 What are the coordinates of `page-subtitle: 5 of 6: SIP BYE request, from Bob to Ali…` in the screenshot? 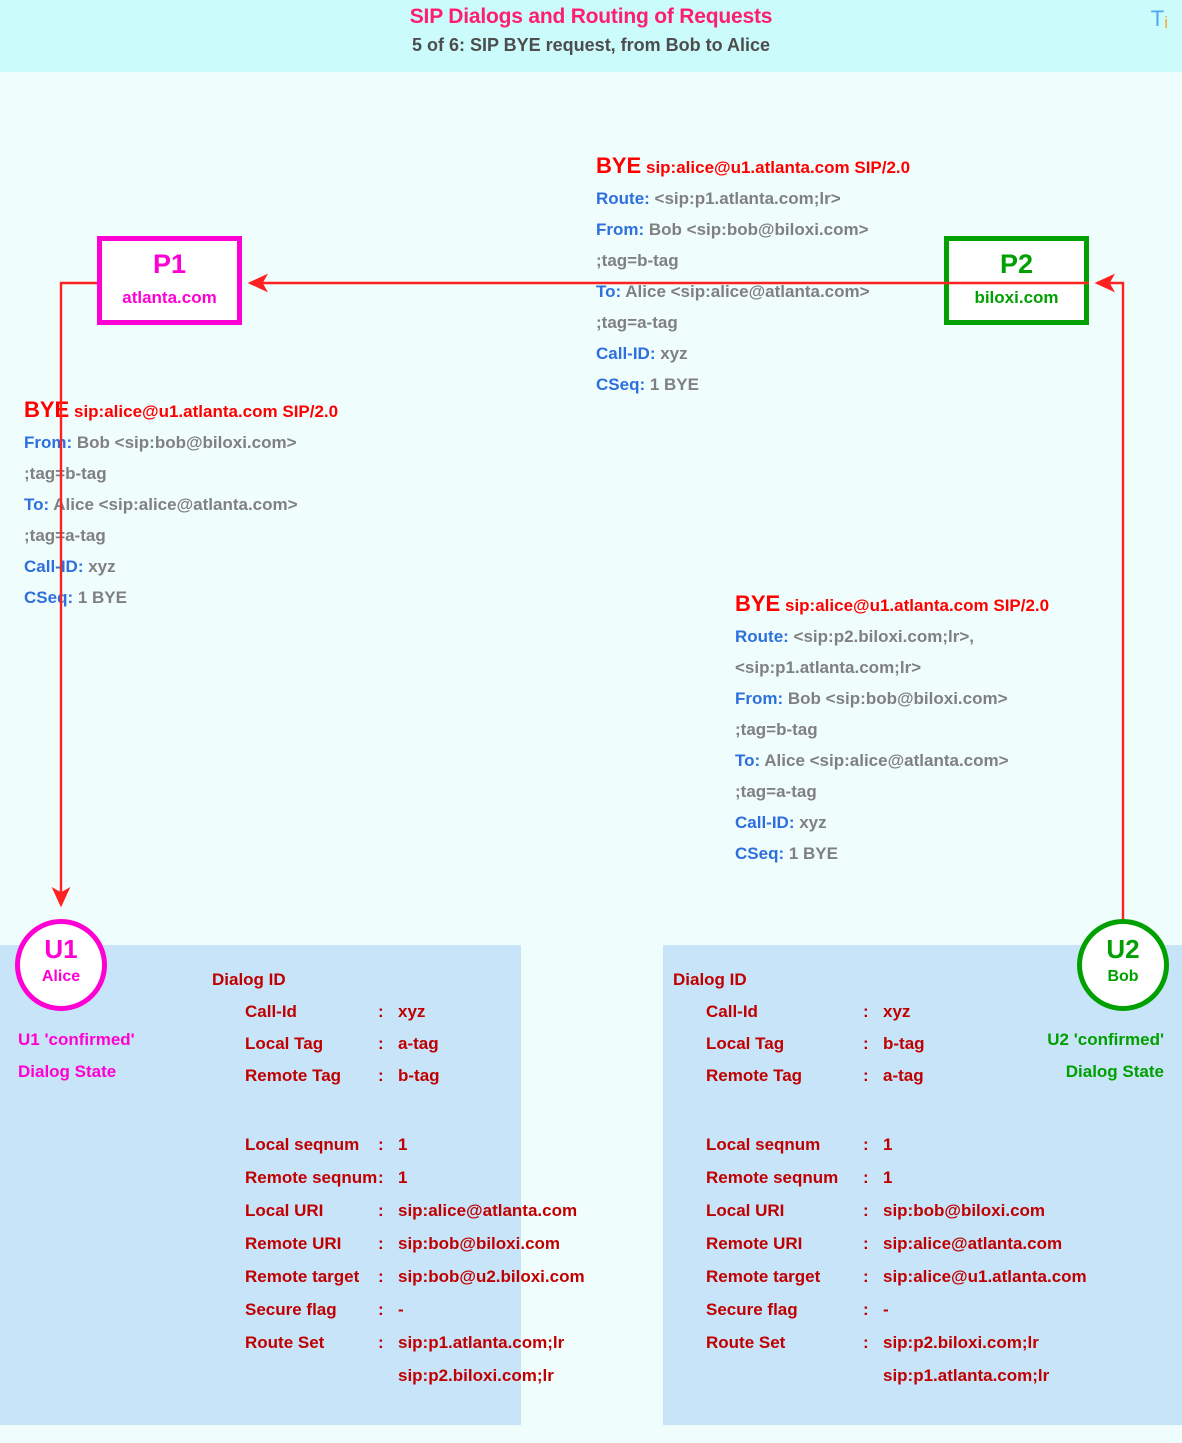 It's located at (591, 45).